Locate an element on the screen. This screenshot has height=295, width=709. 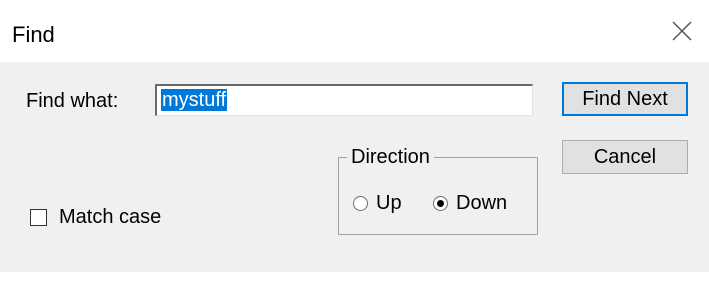
close-button is located at coordinates (682, 31).